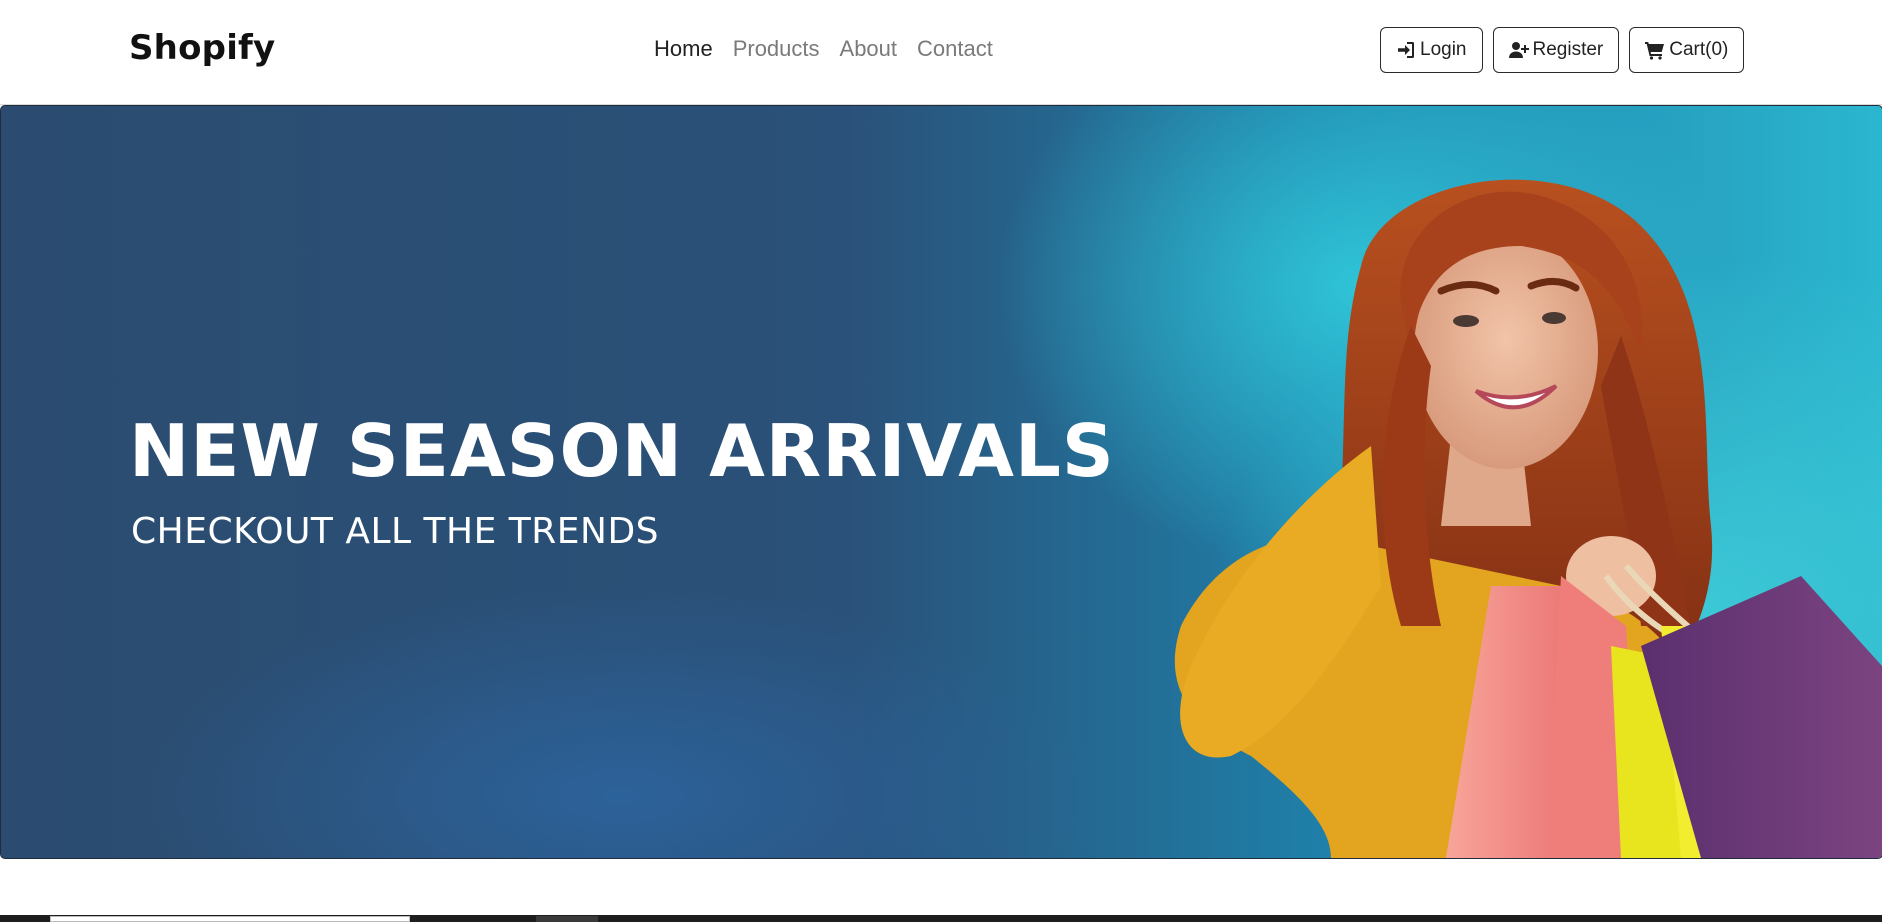 Image resolution: width=1882 pixels, height=922 pixels. I want to click on sign-in-icon, so click(1406, 50).